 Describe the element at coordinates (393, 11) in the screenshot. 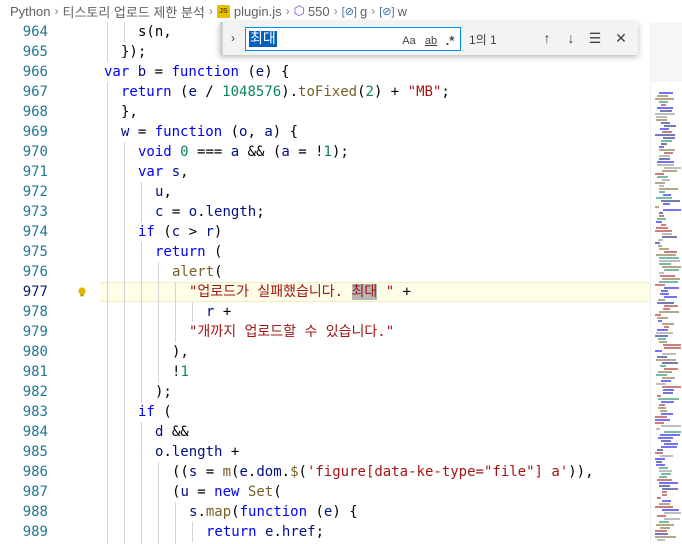

I see `breadcrumb-item-w: [⊘] w` at that location.